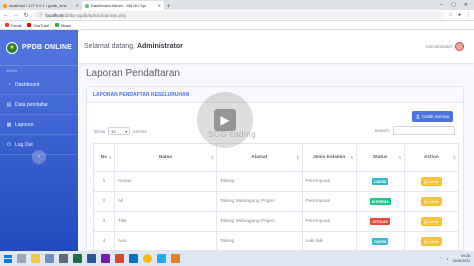 The height and width of the screenshot is (266, 474). What do you see at coordinates (441, 5) in the screenshot?
I see `minimize-icon: –` at bounding box center [441, 5].